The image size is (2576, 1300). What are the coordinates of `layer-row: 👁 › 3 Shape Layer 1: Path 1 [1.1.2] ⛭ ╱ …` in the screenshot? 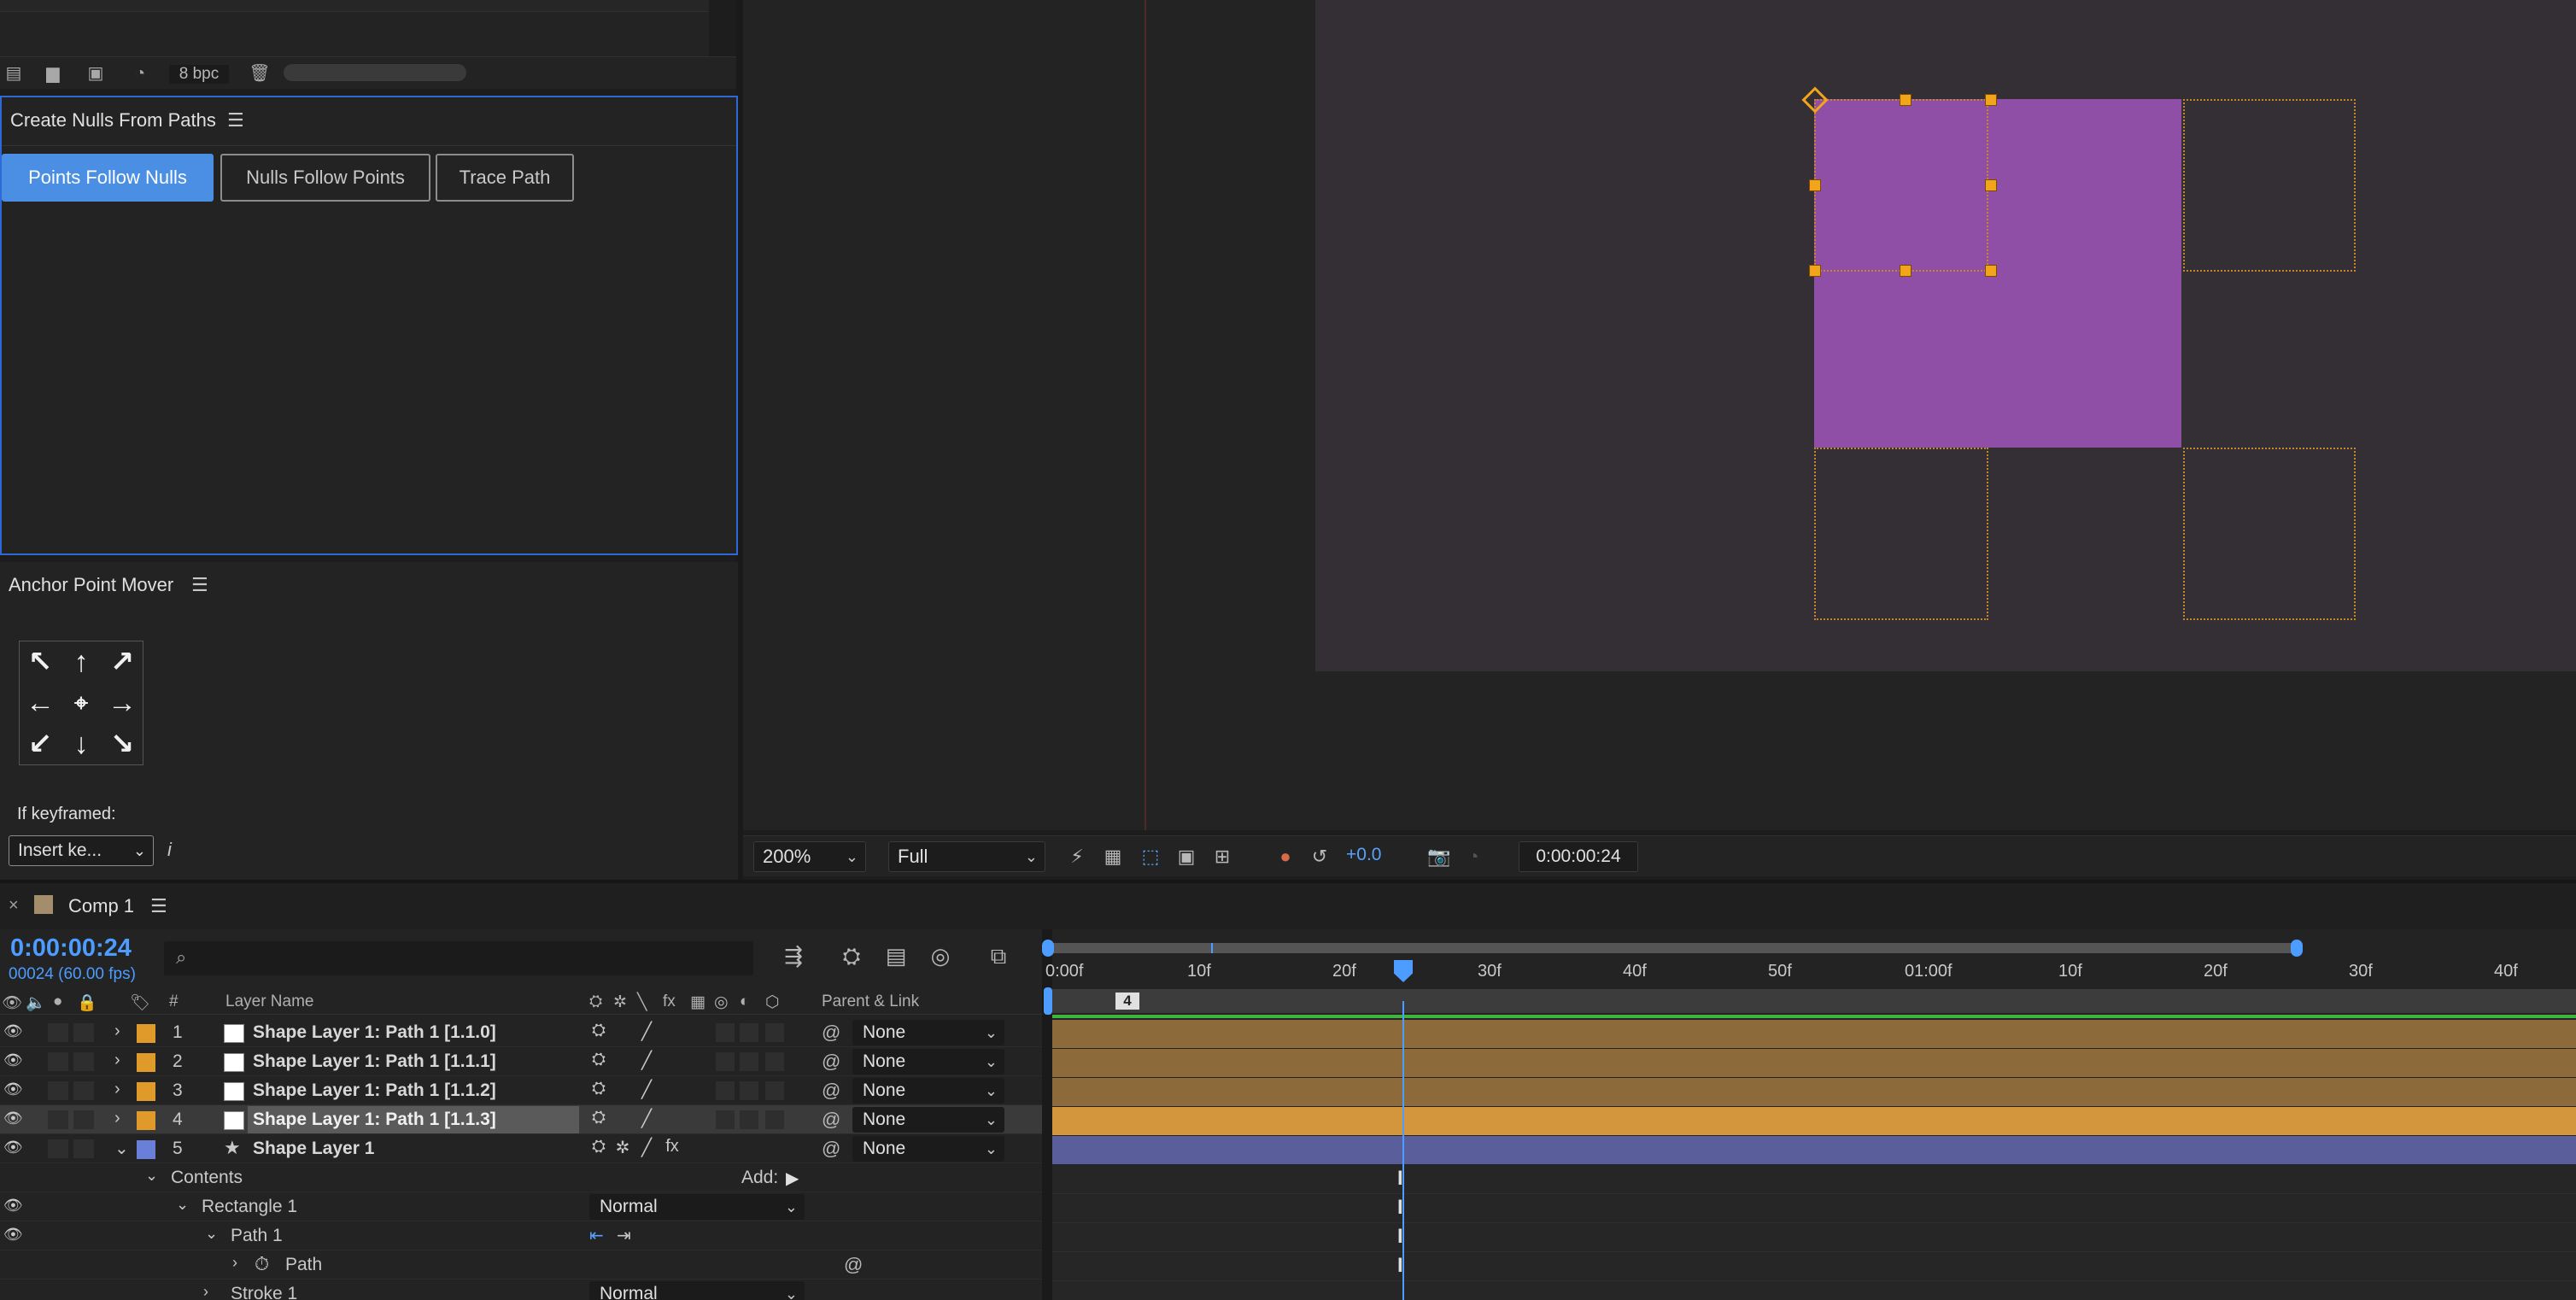 It's located at (522, 1090).